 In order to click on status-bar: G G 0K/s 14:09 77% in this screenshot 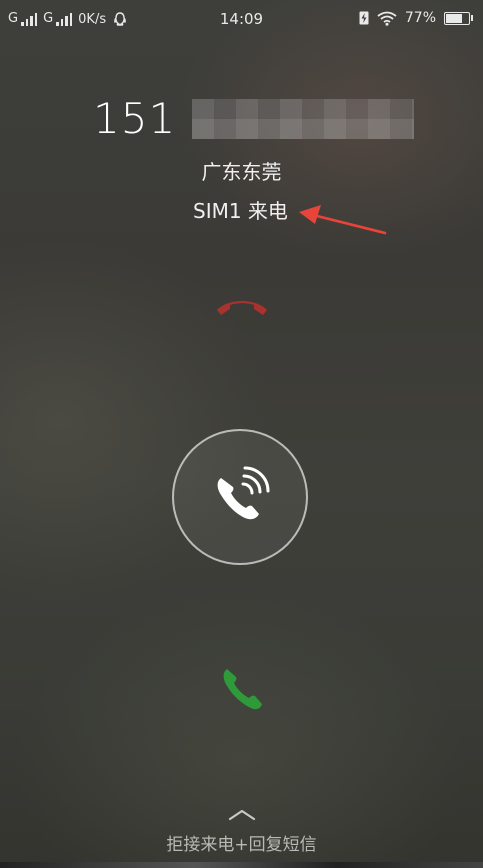, I will do `click(241, 20)`.